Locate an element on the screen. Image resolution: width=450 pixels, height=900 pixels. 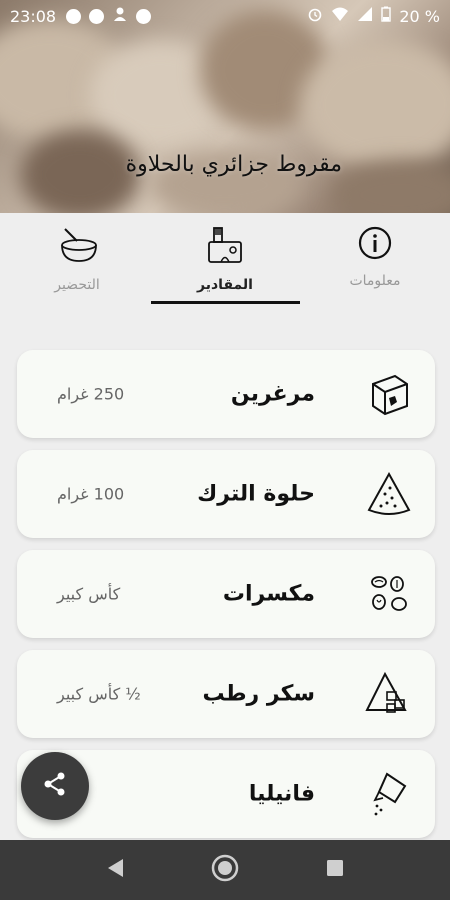
nuts-icon is located at coordinates (389, 594).